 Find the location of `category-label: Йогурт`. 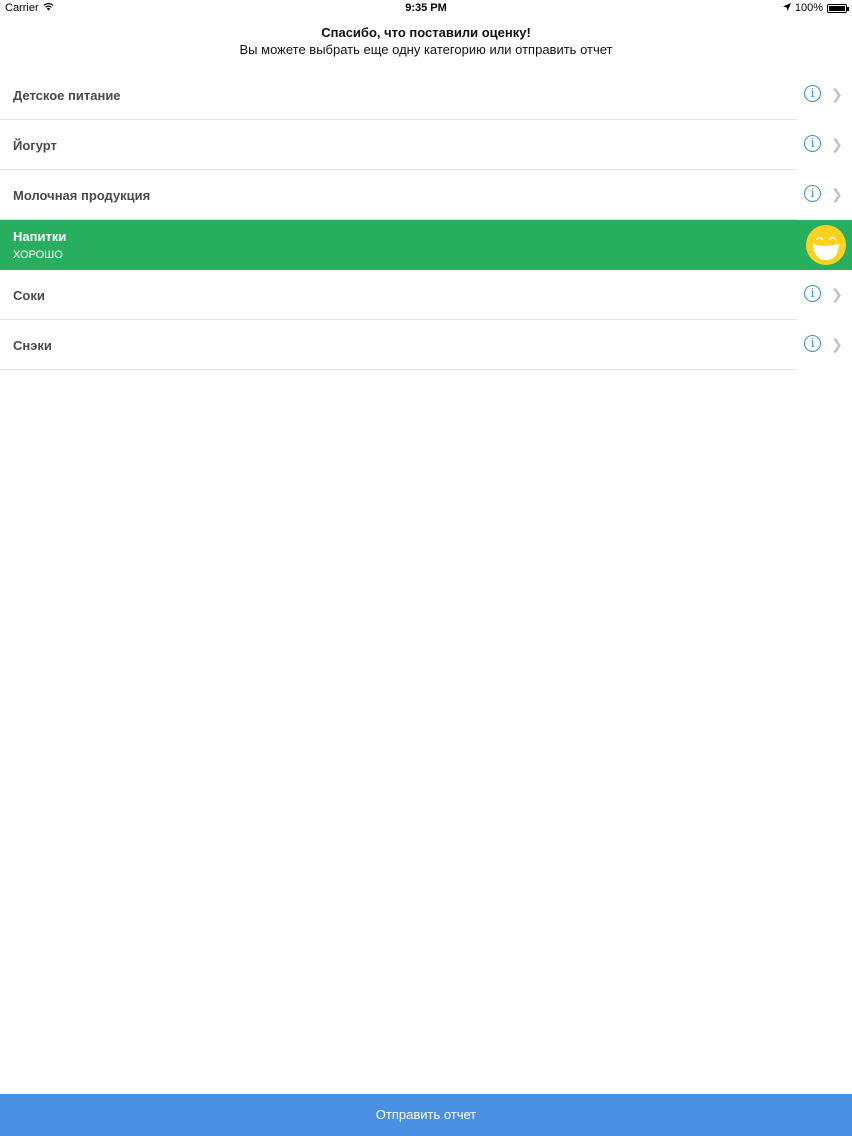

category-label: Йогурт is located at coordinates (35, 145).